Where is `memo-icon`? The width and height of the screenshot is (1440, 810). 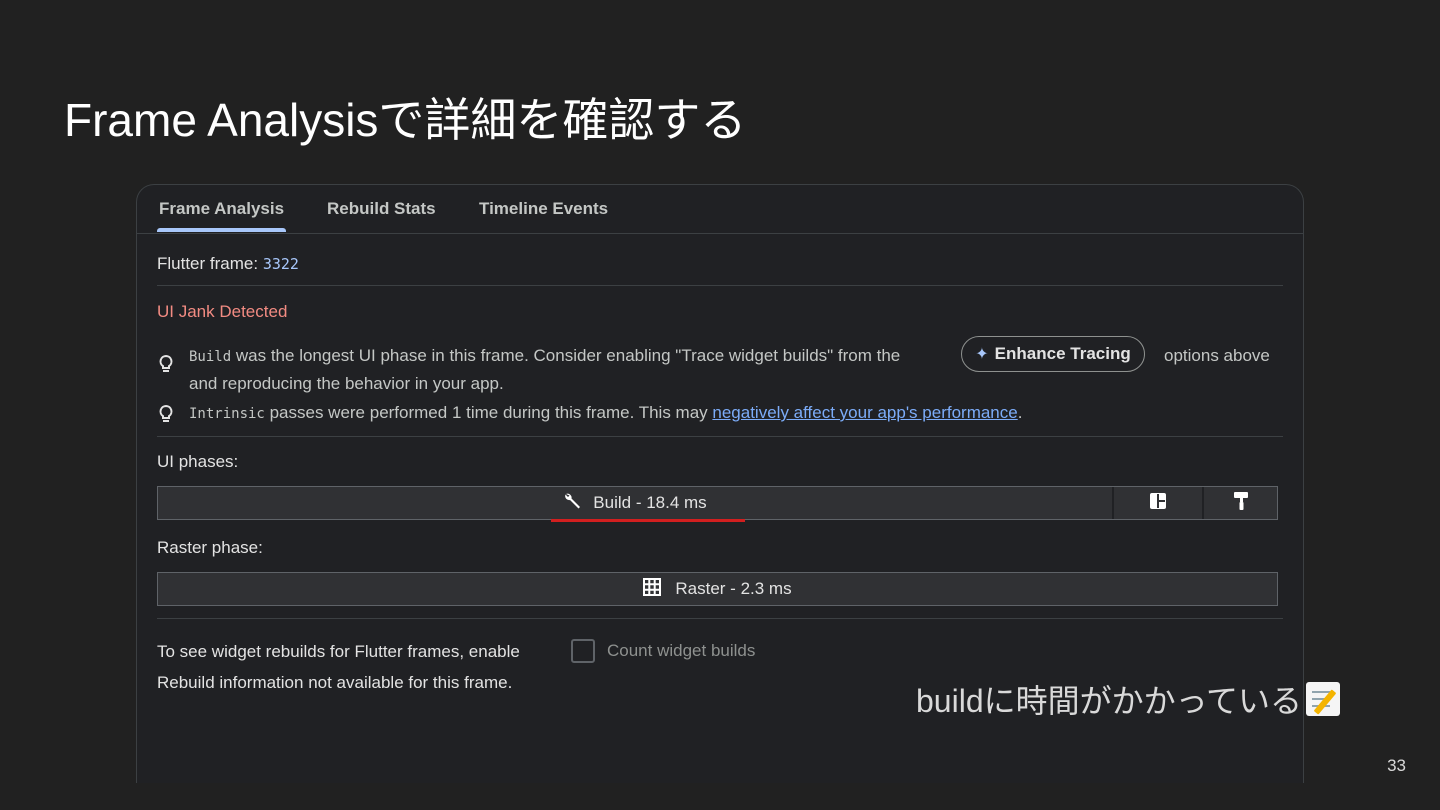
memo-icon is located at coordinates (1323, 699).